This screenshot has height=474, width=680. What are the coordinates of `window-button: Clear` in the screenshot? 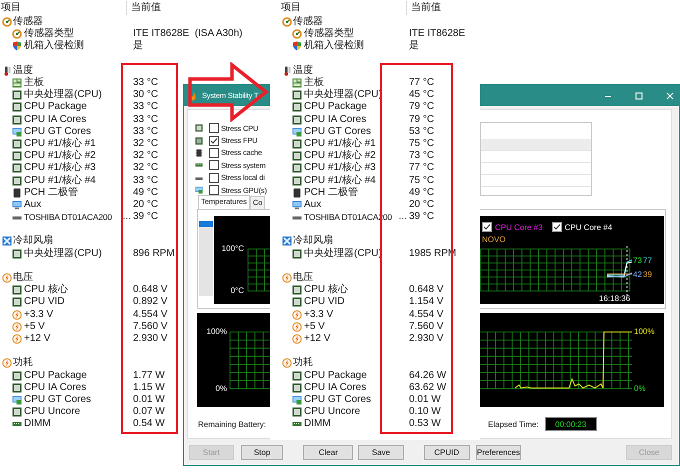 It's located at (328, 452).